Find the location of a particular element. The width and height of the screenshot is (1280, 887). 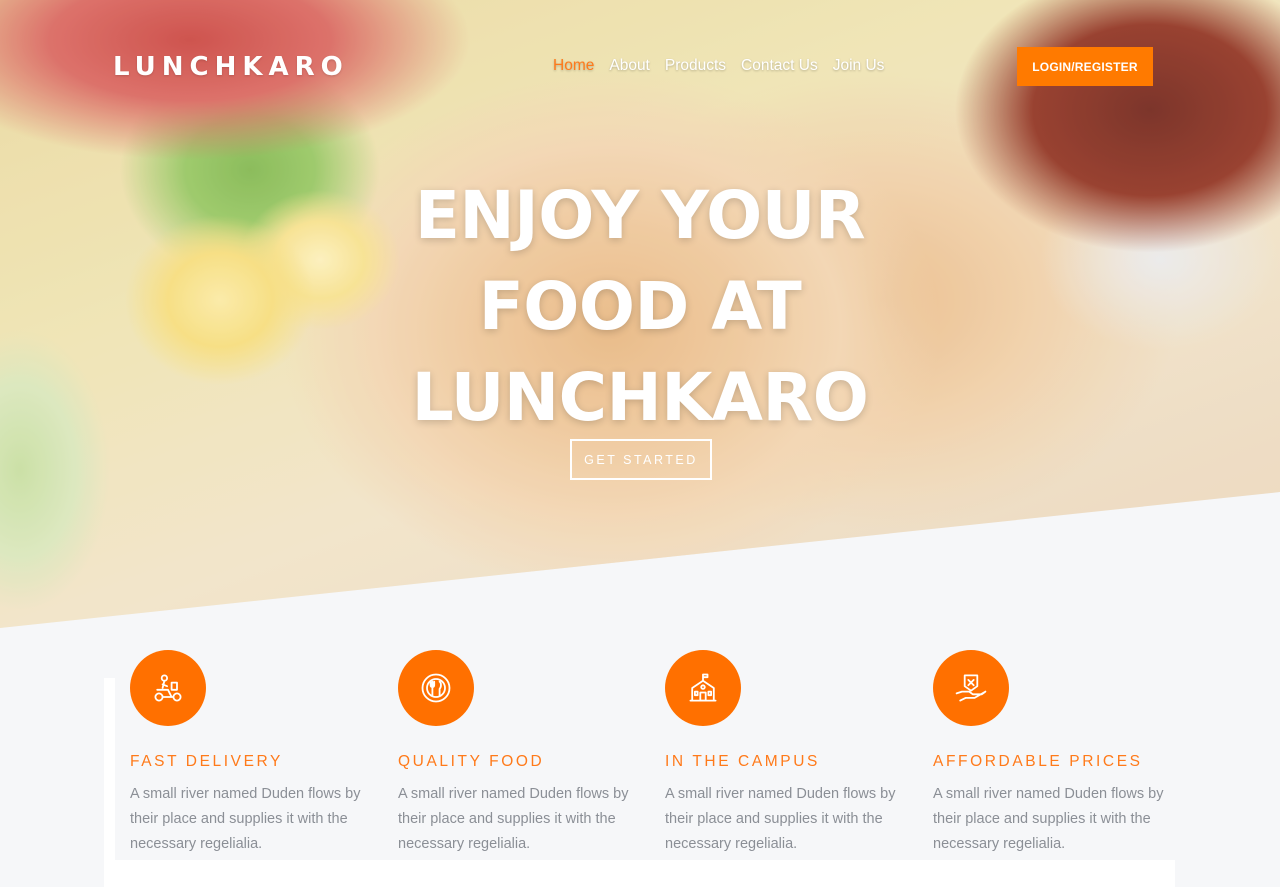

feature-title: FAST DELIVERY is located at coordinates (206, 761).